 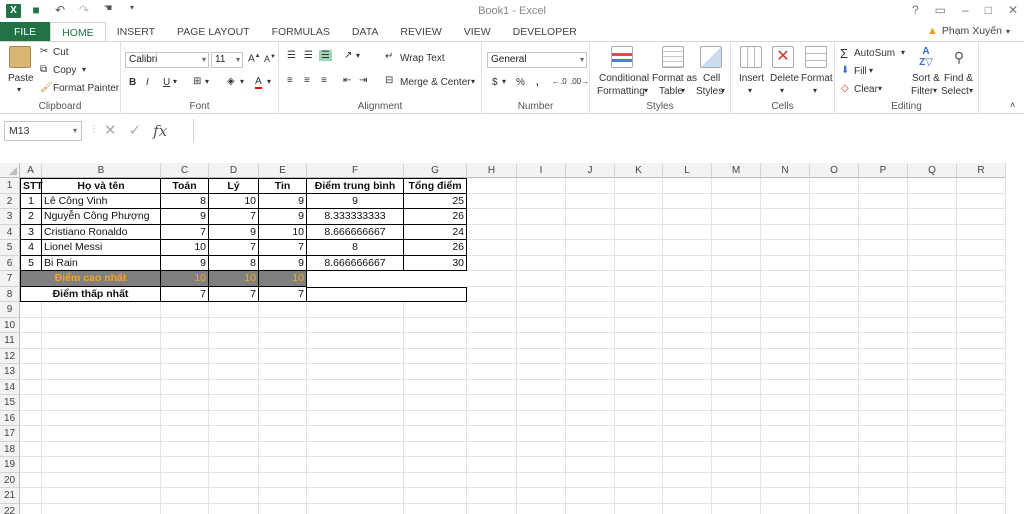 I want to click on format-painter-button: Format Painter, so click(x=86, y=88).